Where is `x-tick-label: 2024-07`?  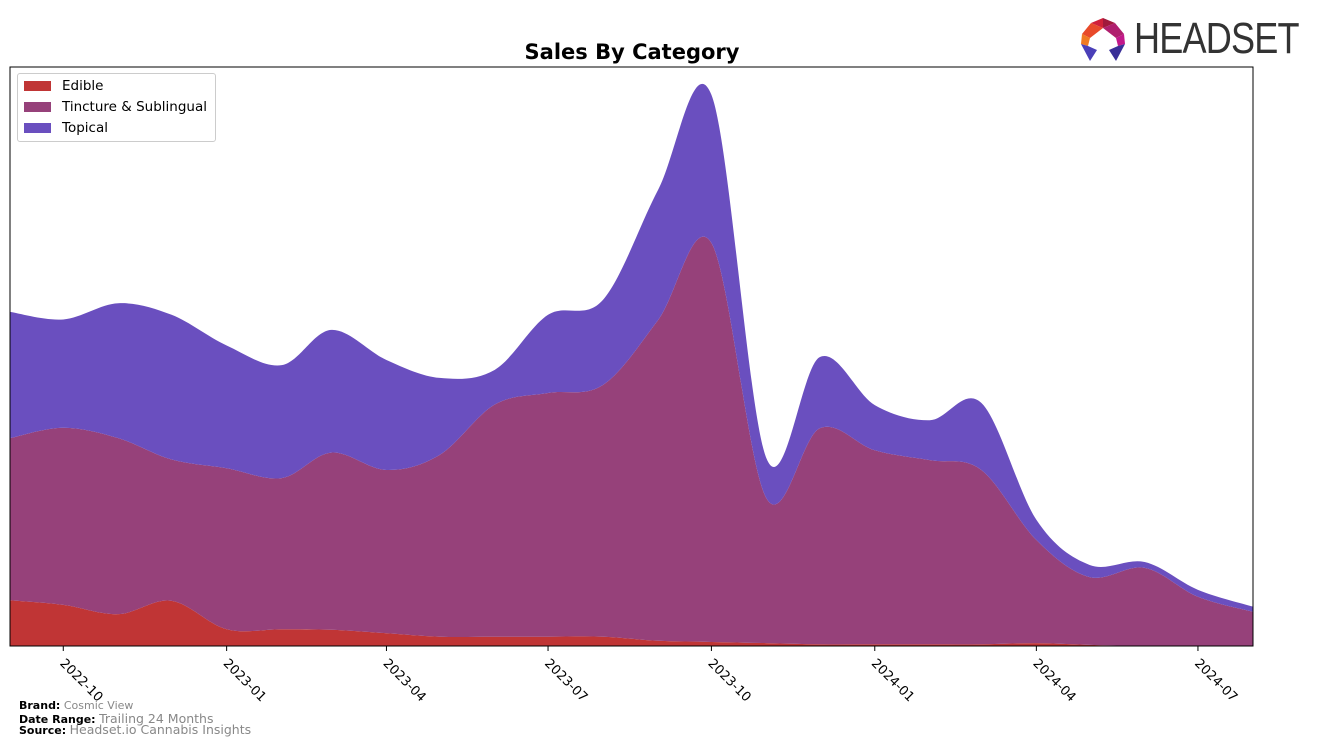 x-tick-label: 2024-07 is located at coordinates (1215, 680).